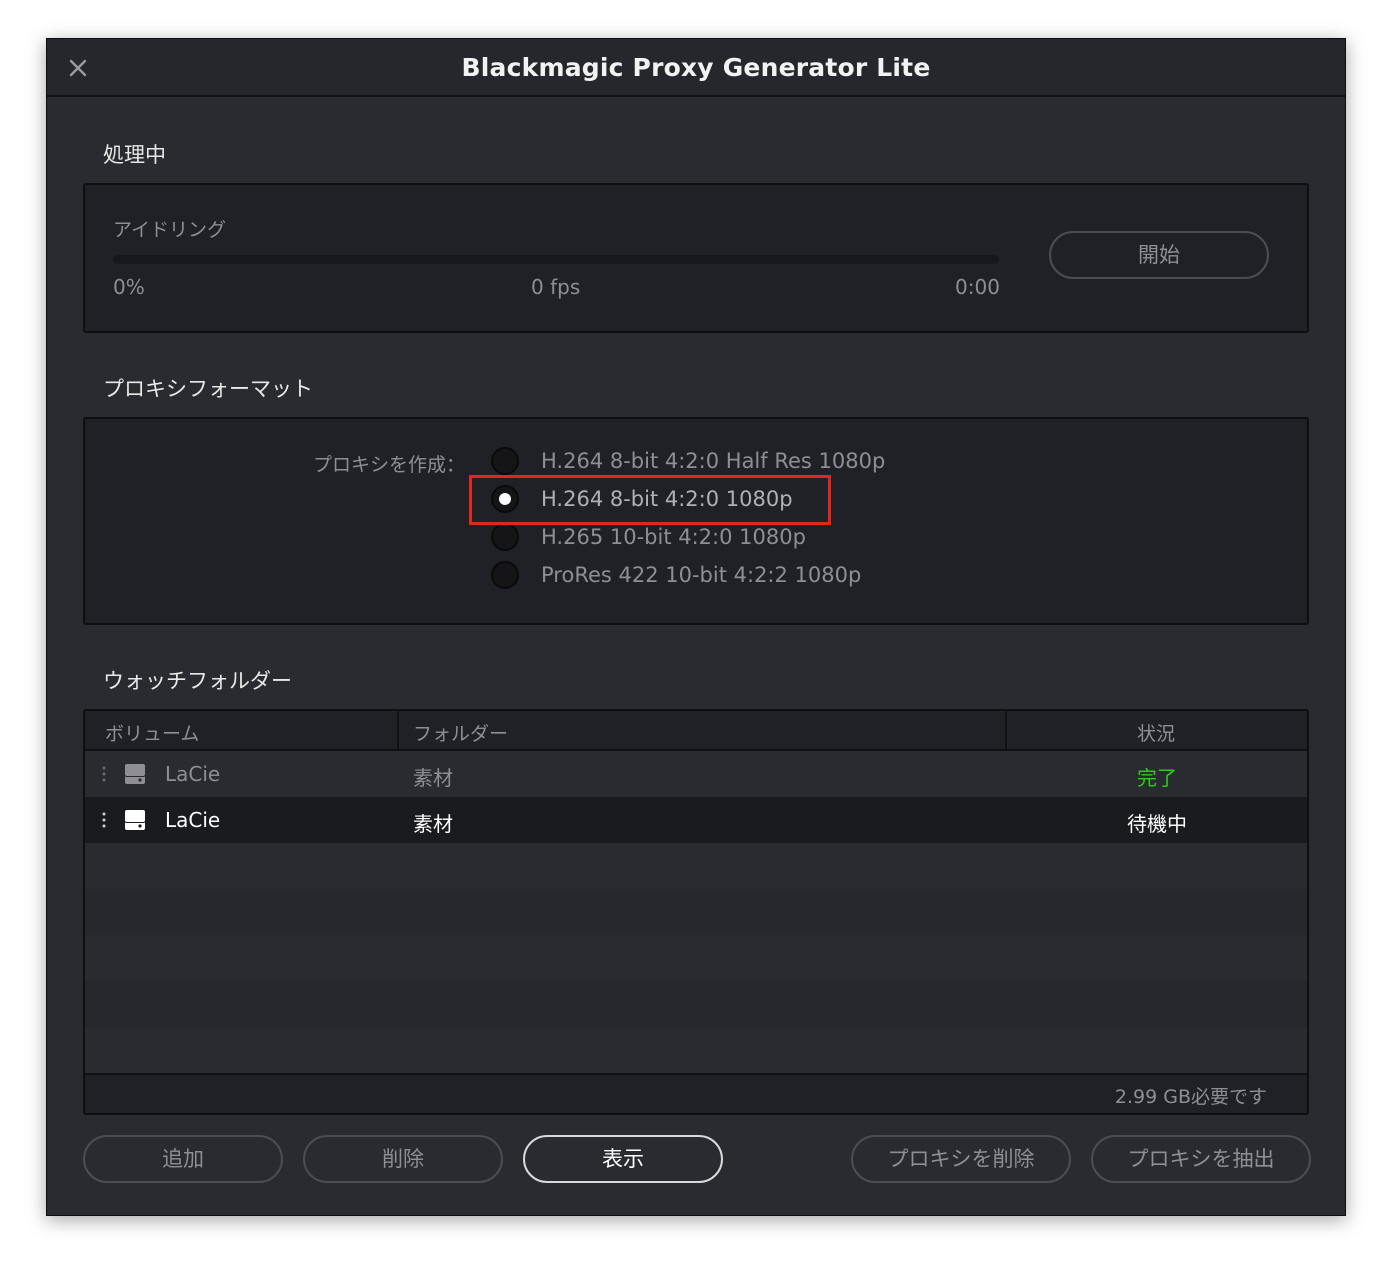  I want to click on column-header-volume: ボリューム, so click(152, 732).